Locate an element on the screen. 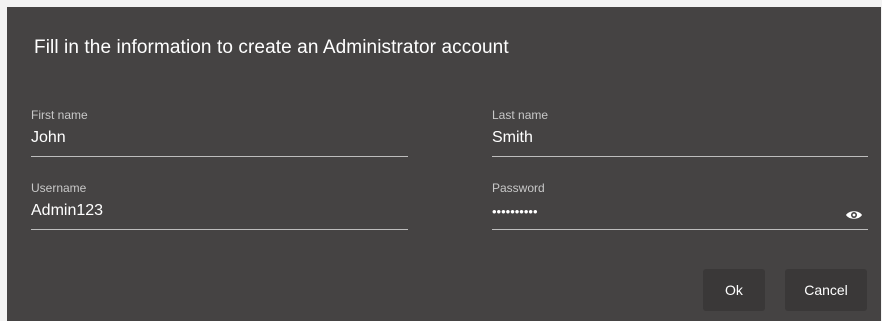  cancel-button: Cancel is located at coordinates (826, 290).